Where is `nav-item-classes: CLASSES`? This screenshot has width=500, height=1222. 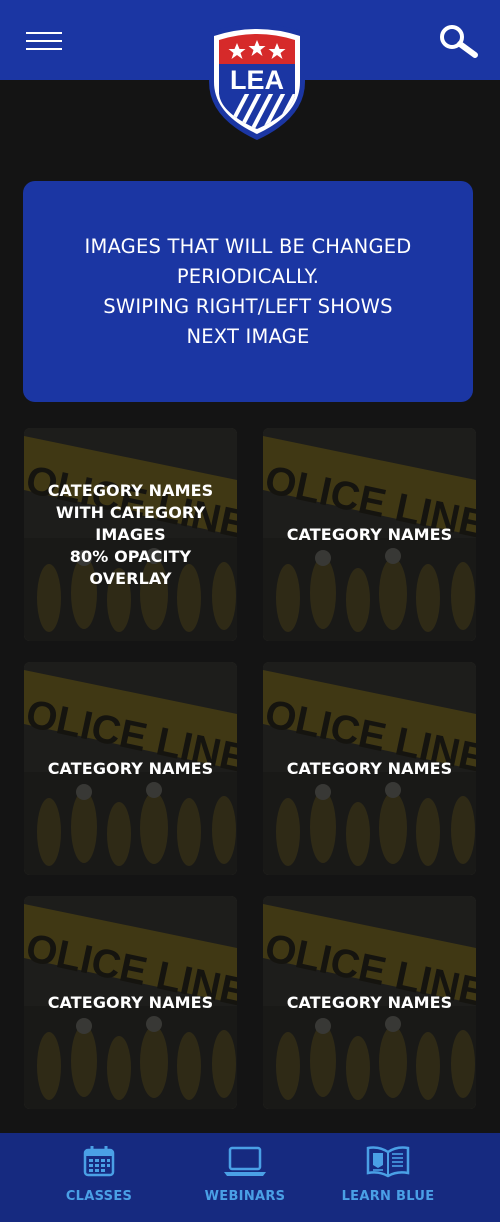
nav-item-classes: CLASSES is located at coordinates (99, 1177).